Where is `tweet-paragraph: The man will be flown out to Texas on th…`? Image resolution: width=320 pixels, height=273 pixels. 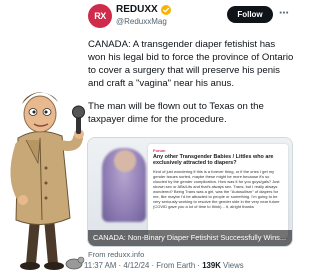 tweet-paragraph: The man will be flown out to Texas on th… is located at coordinates (176, 113).